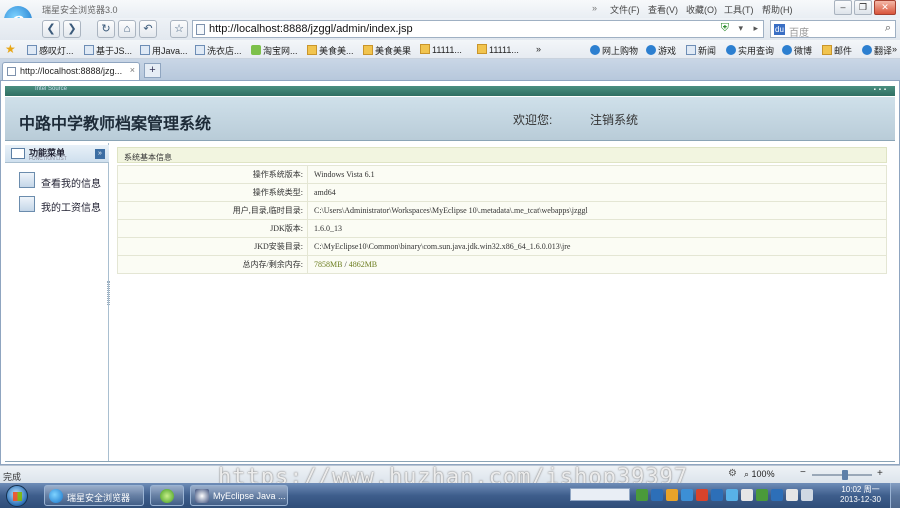  Describe the element at coordinates (502, 228) in the screenshot. I see `table-row: JDK版本: 1.6.0_13` at that location.